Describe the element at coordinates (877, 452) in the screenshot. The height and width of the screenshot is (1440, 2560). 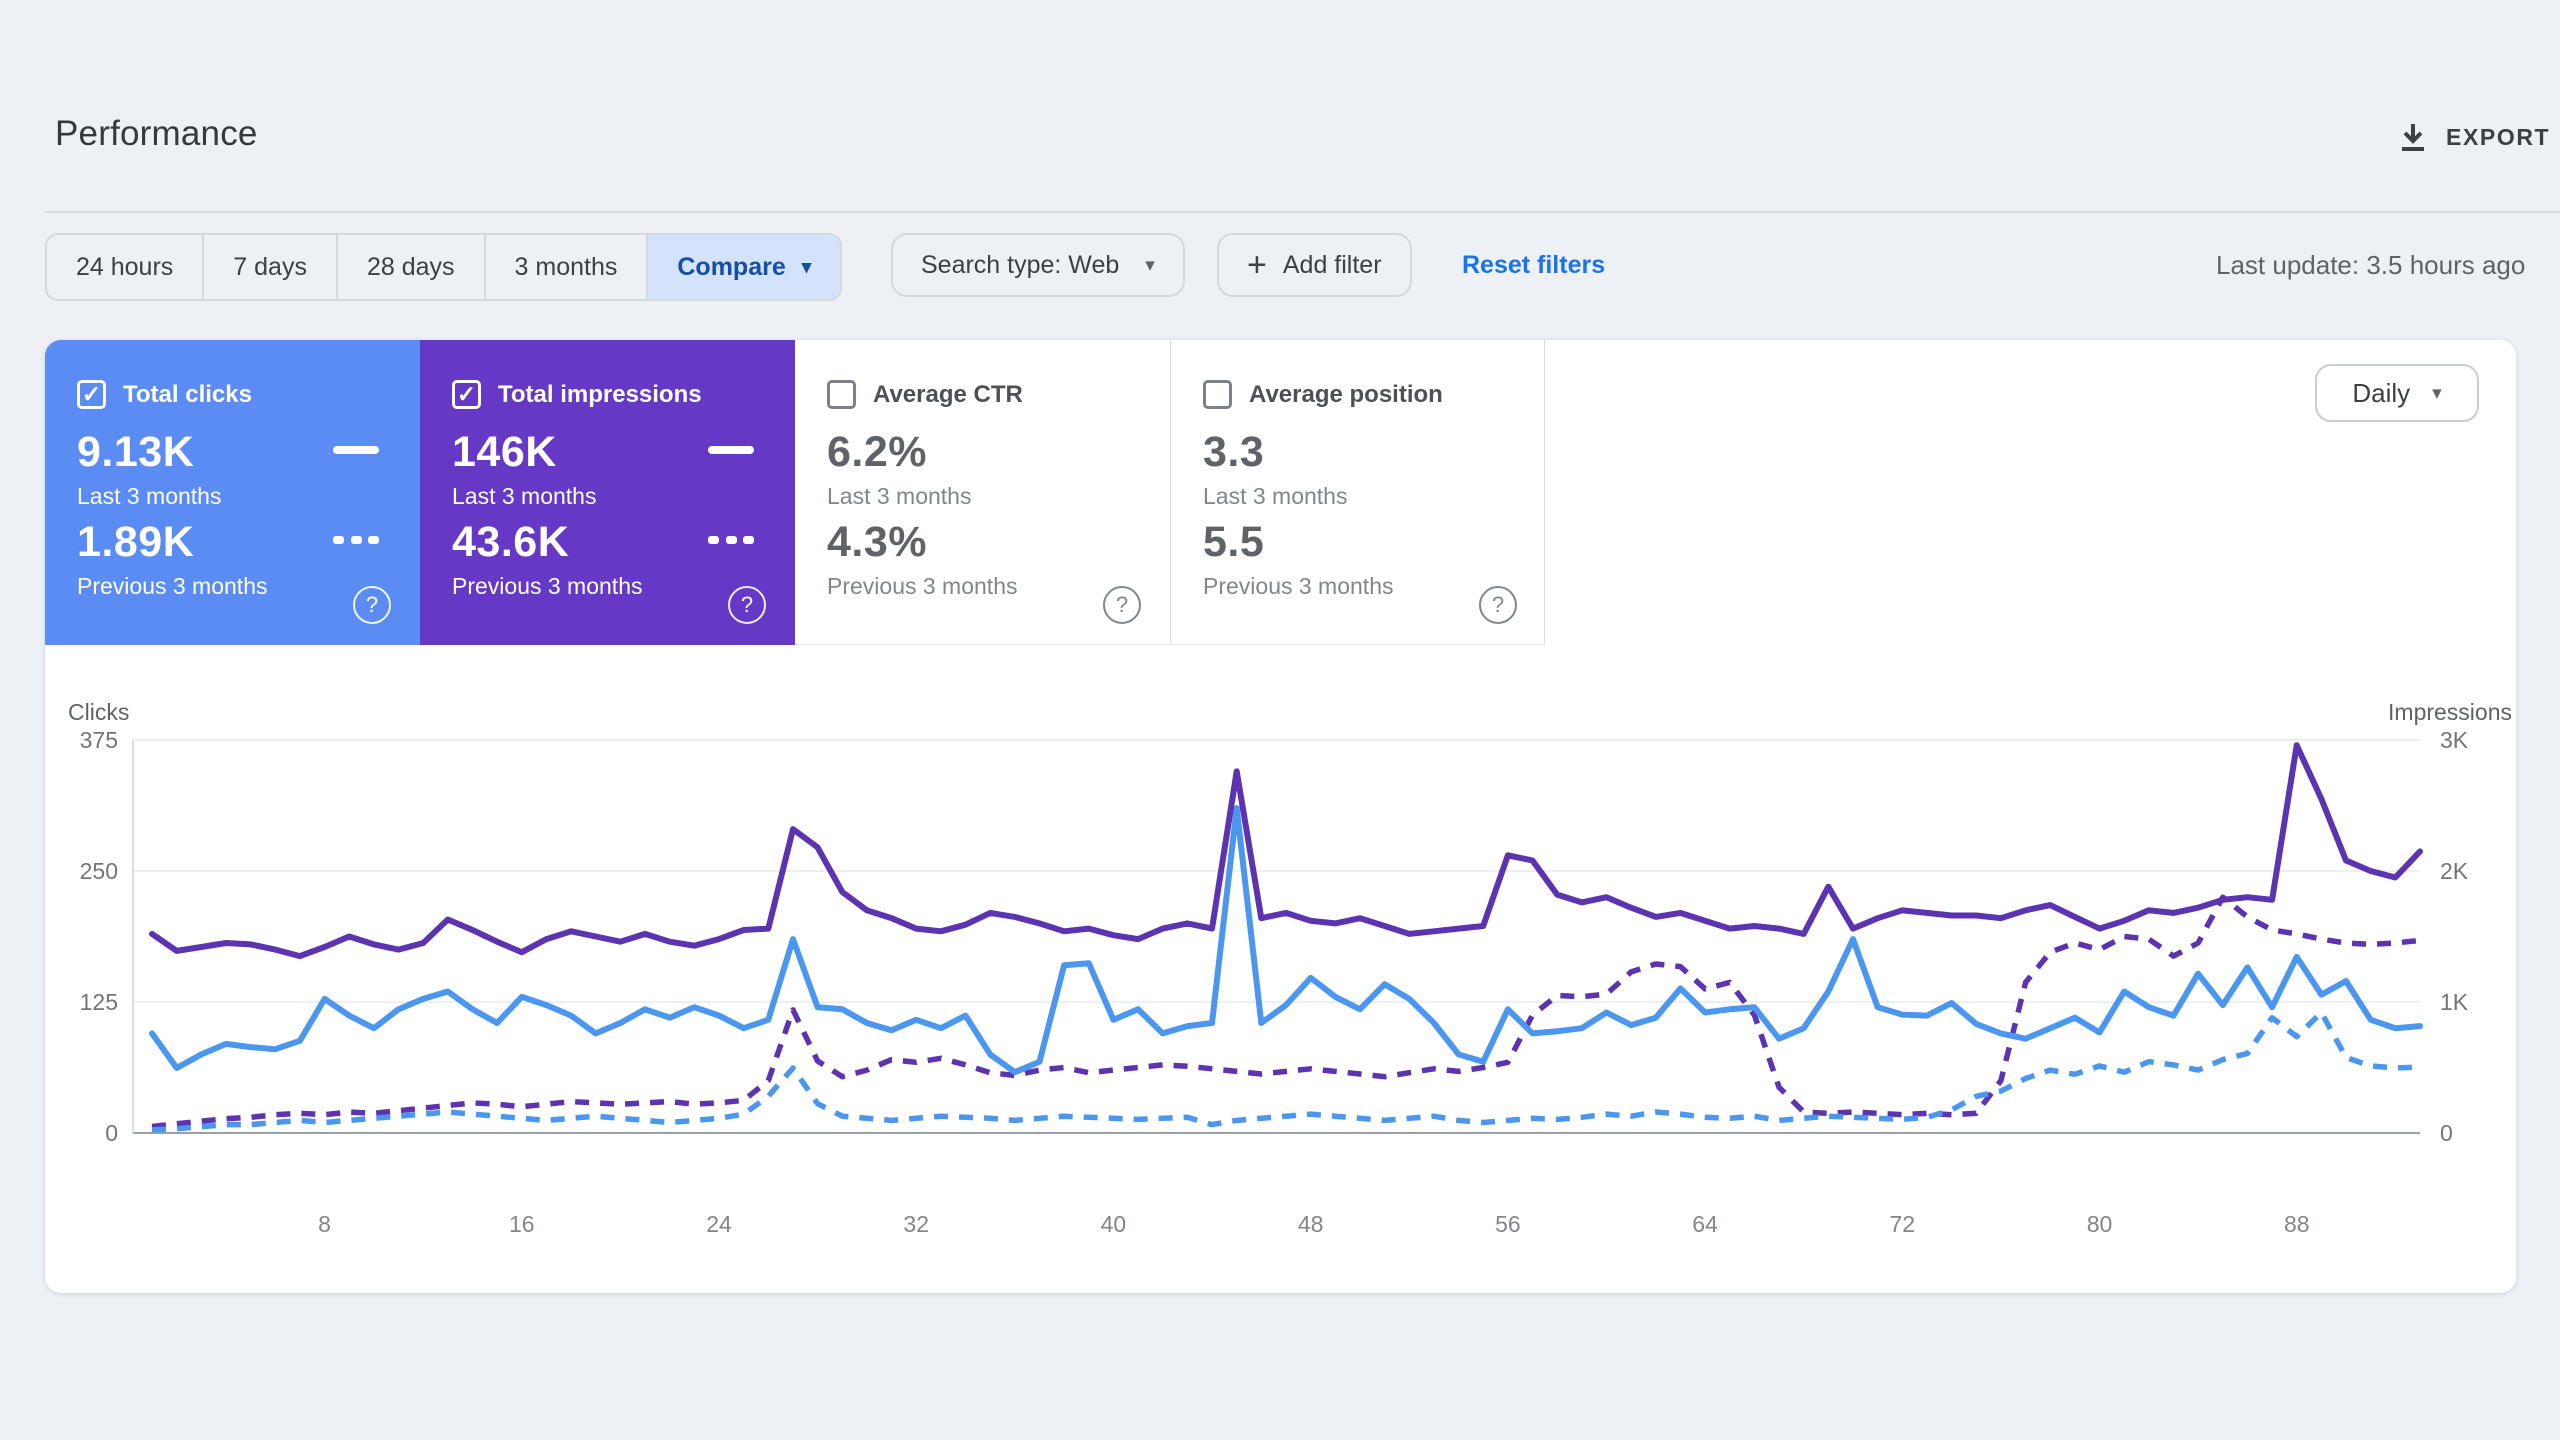
I see `metric-value-primary: 6.2%` at that location.